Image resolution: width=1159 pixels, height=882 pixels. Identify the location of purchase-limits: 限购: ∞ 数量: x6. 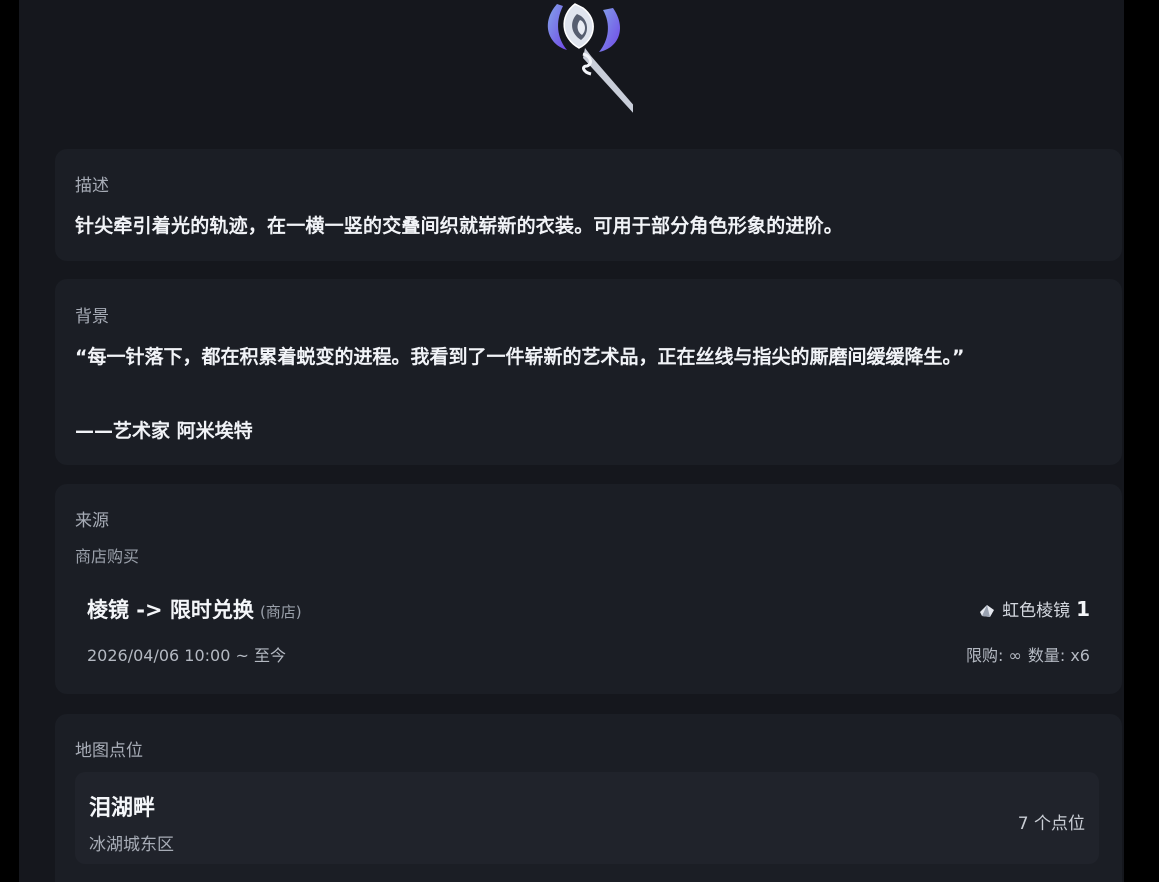
(1028, 654).